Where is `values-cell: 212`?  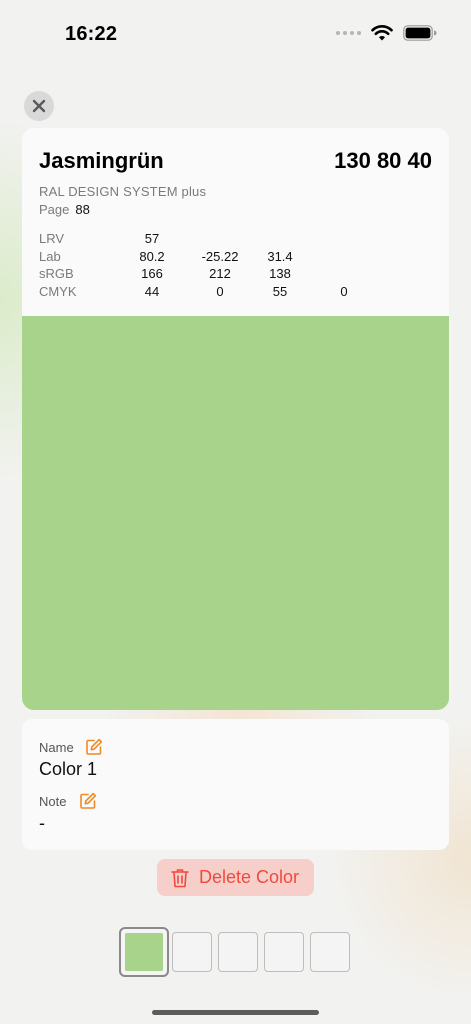 values-cell: 212 is located at coordinates (220, 273).